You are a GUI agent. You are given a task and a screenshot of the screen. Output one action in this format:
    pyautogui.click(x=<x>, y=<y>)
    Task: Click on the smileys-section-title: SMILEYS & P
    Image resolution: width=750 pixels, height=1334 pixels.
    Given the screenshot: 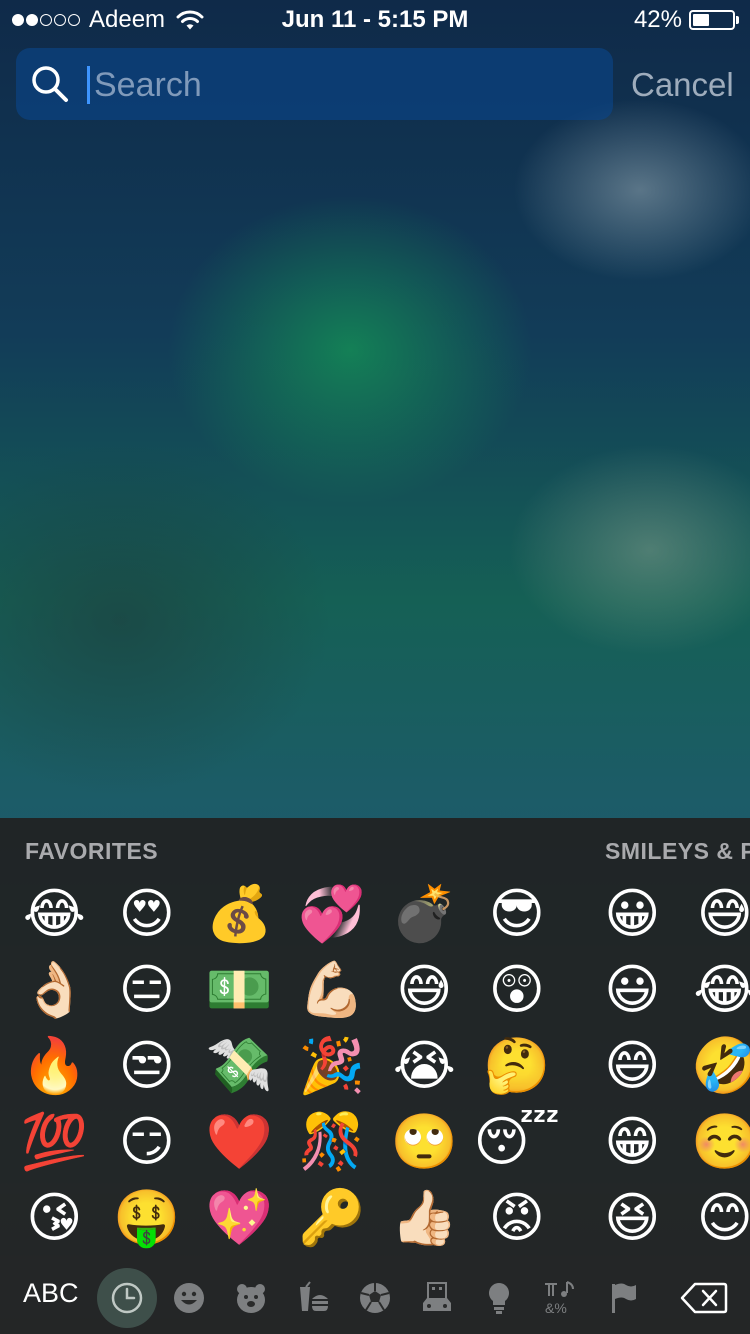 What is the action you would take?
    pyautogui.click(x=677, y=851)
    